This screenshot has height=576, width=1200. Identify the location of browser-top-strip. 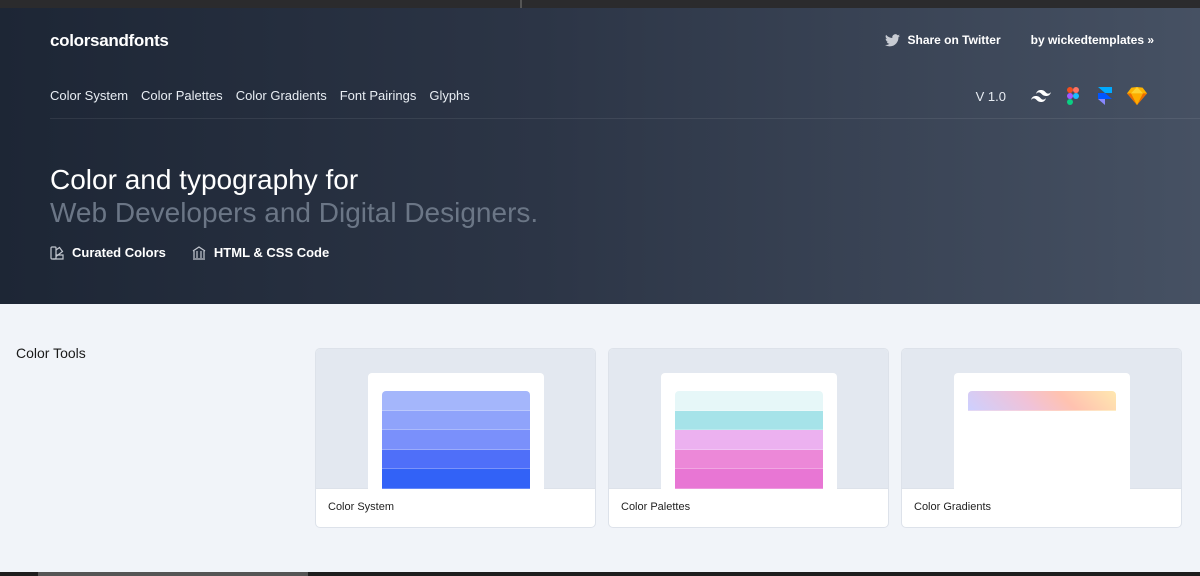
(600, 4).